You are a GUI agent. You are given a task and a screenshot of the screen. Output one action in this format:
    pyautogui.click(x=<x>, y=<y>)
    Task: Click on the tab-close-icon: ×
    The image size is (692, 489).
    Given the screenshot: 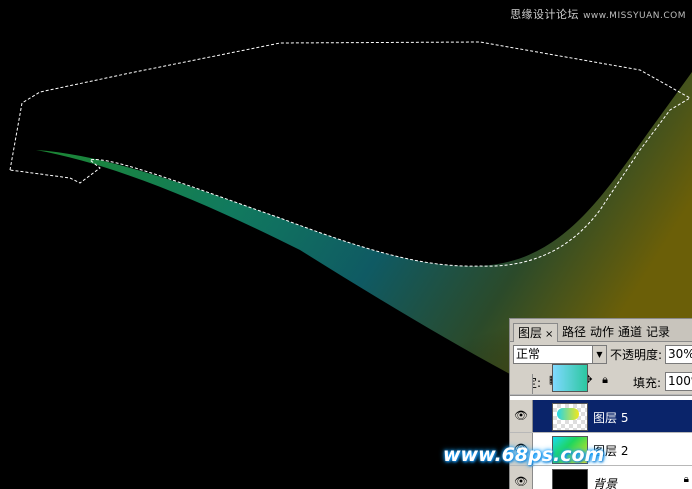 What is the action you would take?
    pyautogui.click(x=549, y=334)
    